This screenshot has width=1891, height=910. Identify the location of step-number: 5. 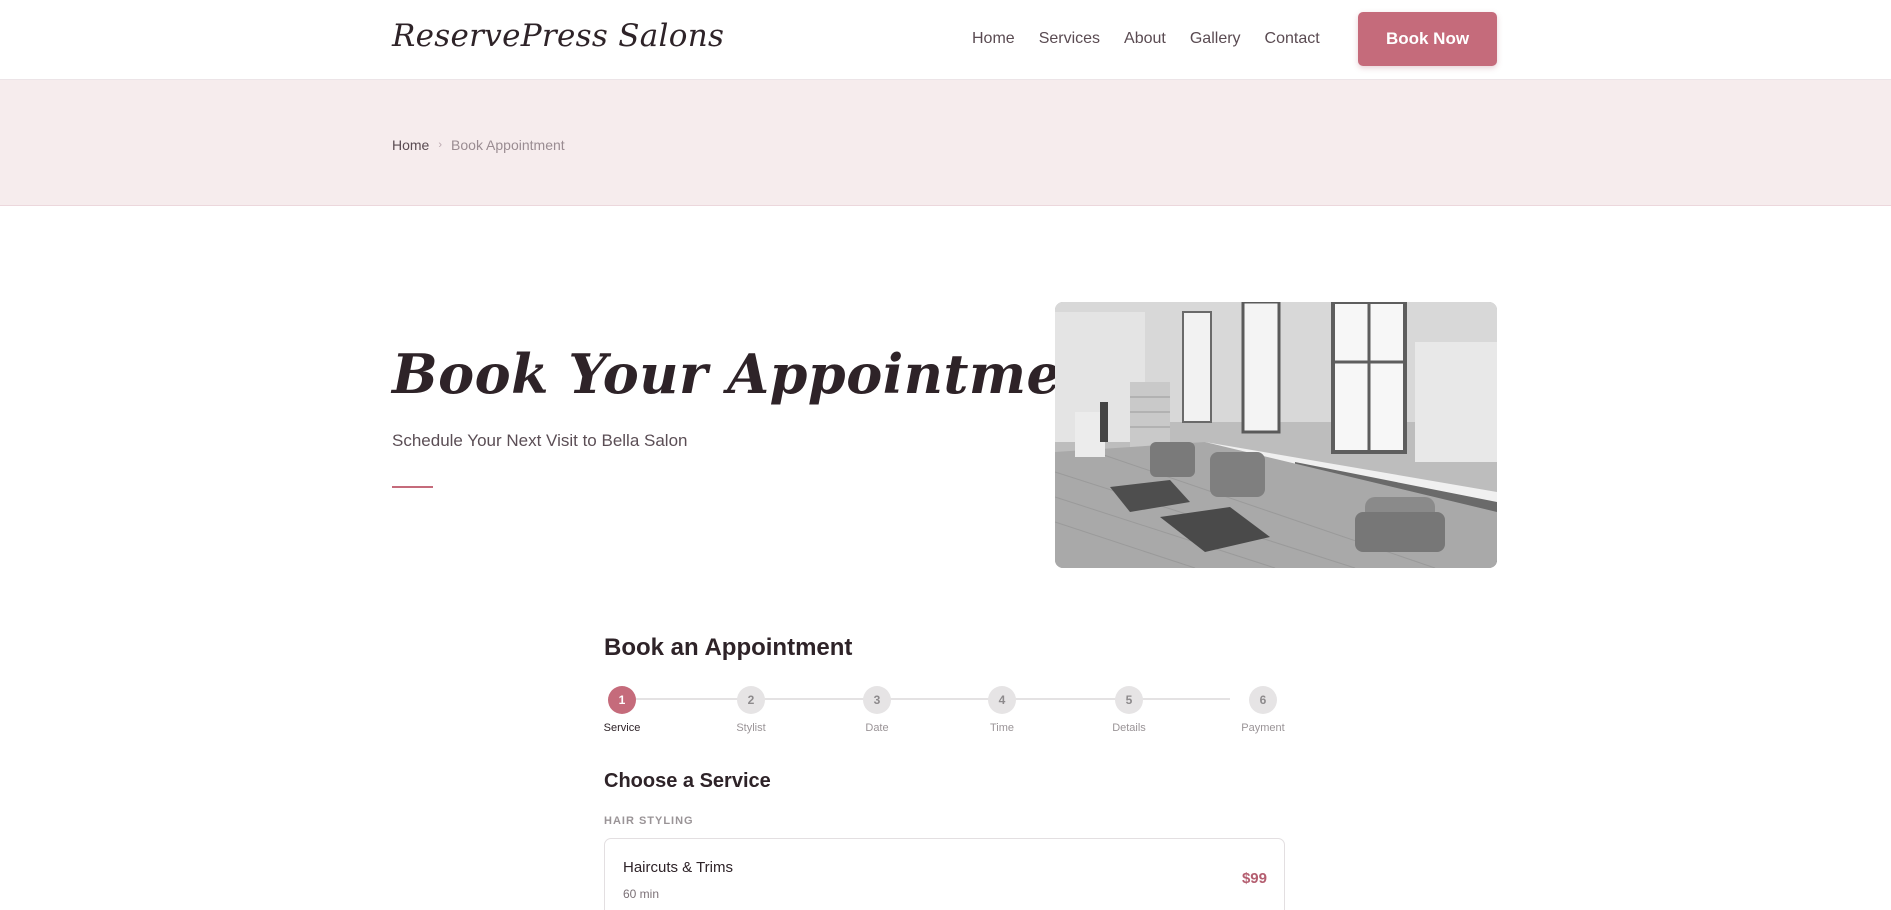
(1129, 700).